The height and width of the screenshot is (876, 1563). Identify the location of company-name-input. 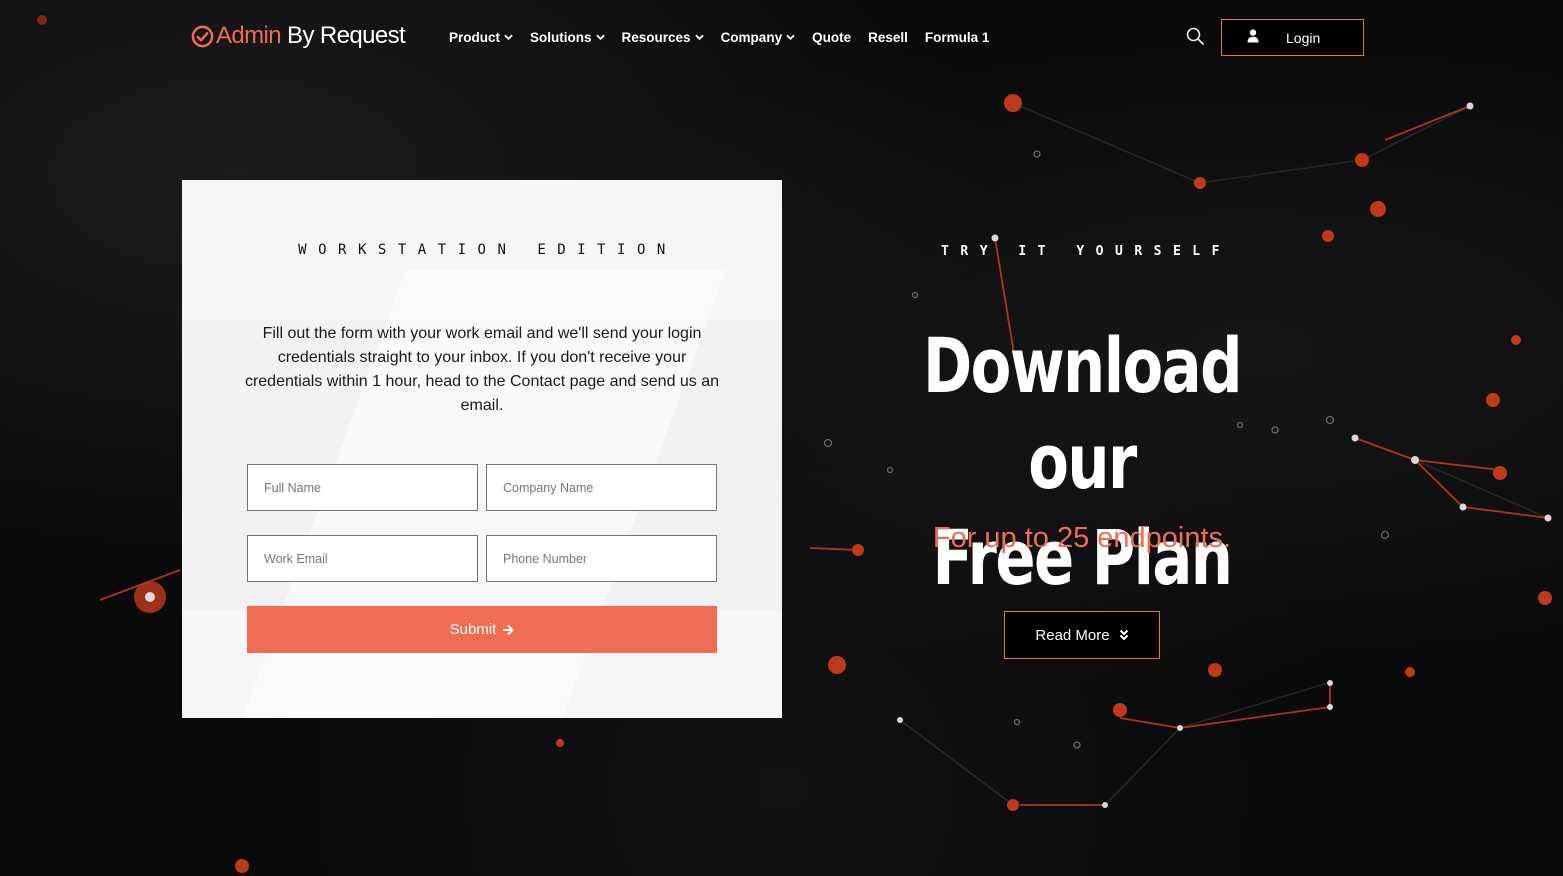
(601, 487).